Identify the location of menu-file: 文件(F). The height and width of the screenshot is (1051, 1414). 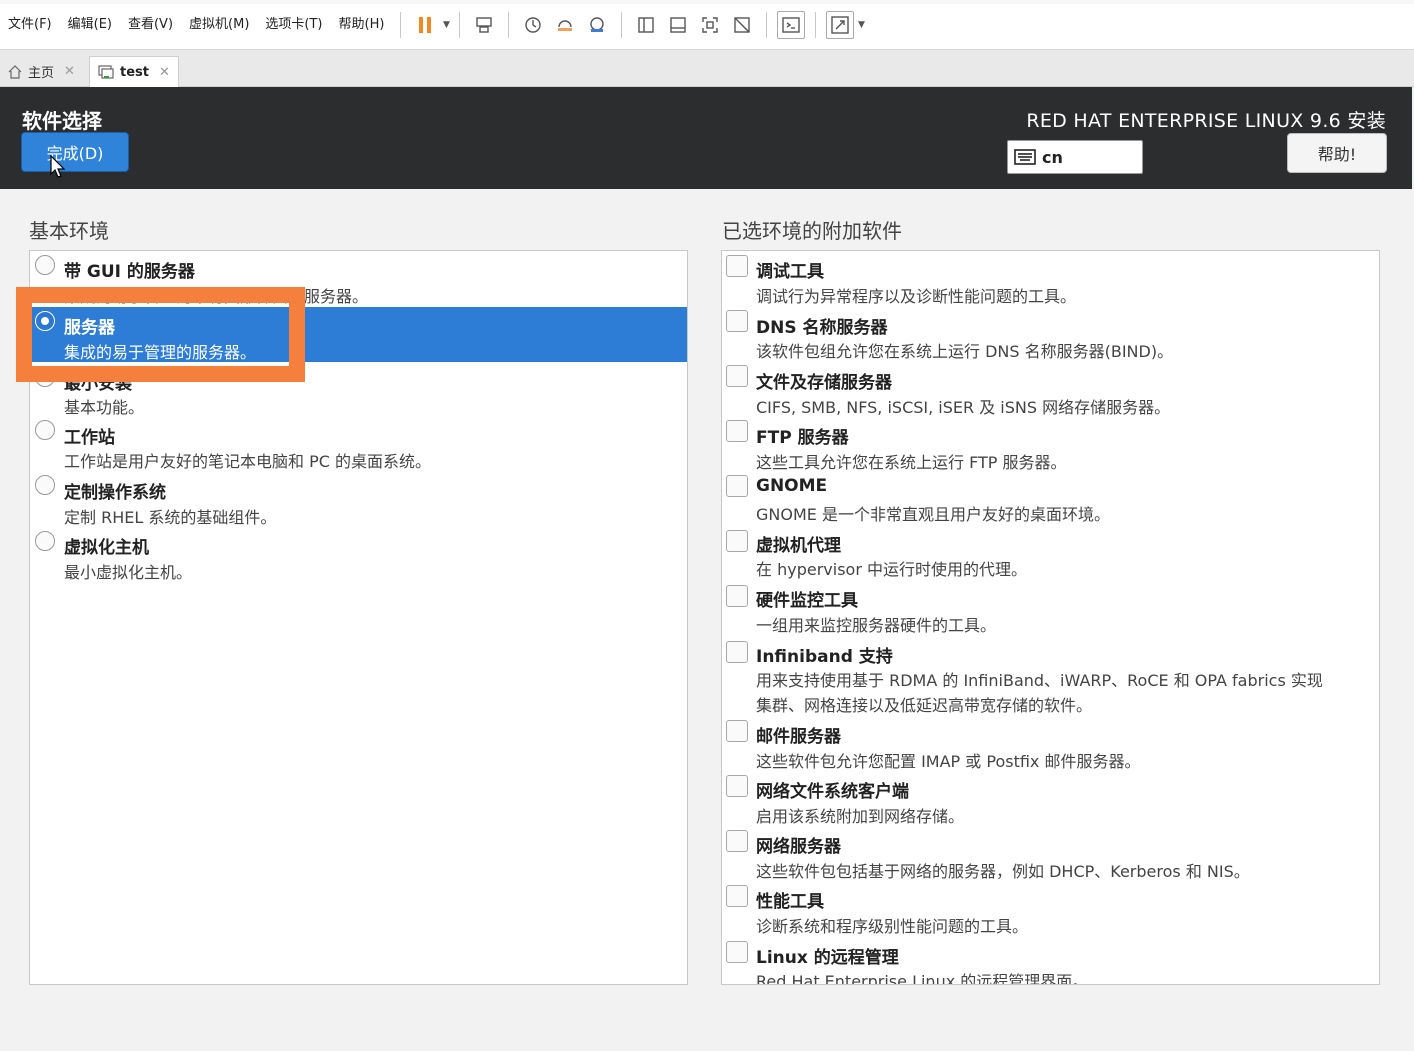
(30, 25).